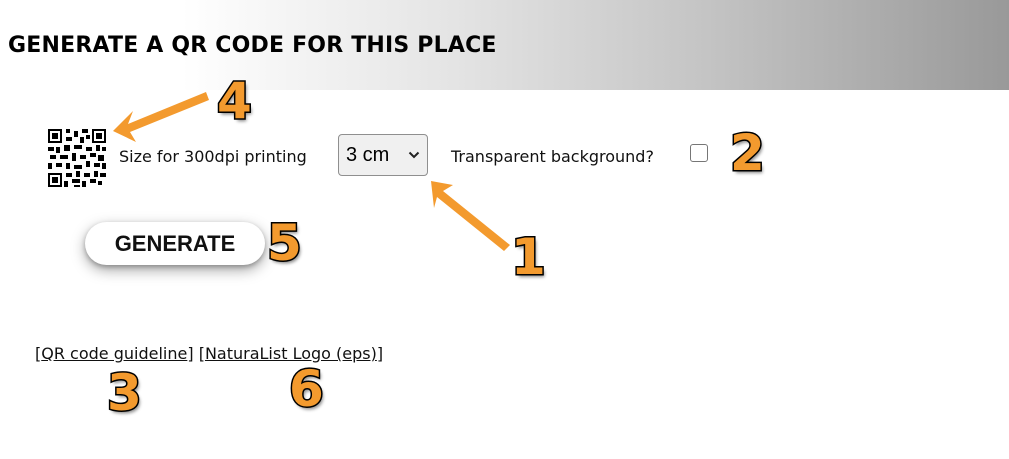 The width and height of the screenshot is (1009, 459). Describe the element at coordinates (125, 393) in the screenshot. I see `annotation-badge-3: 3` at that location.